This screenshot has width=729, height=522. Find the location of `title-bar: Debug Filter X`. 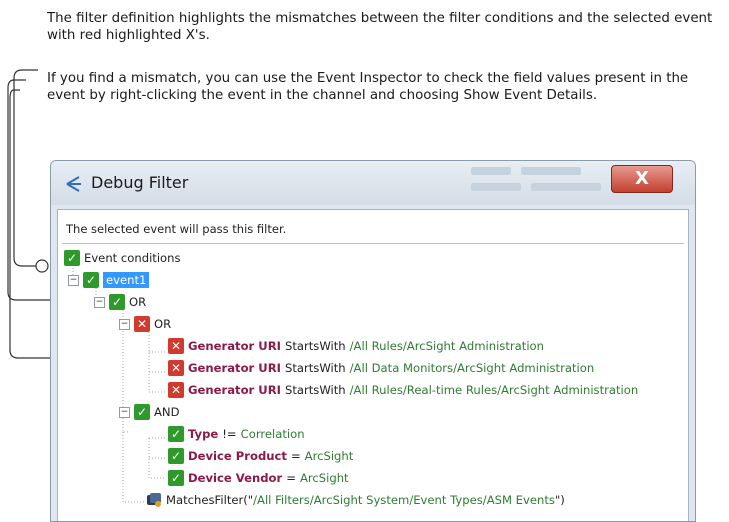

title-bar: Debug Filter X is located at coordinates (373, 183).